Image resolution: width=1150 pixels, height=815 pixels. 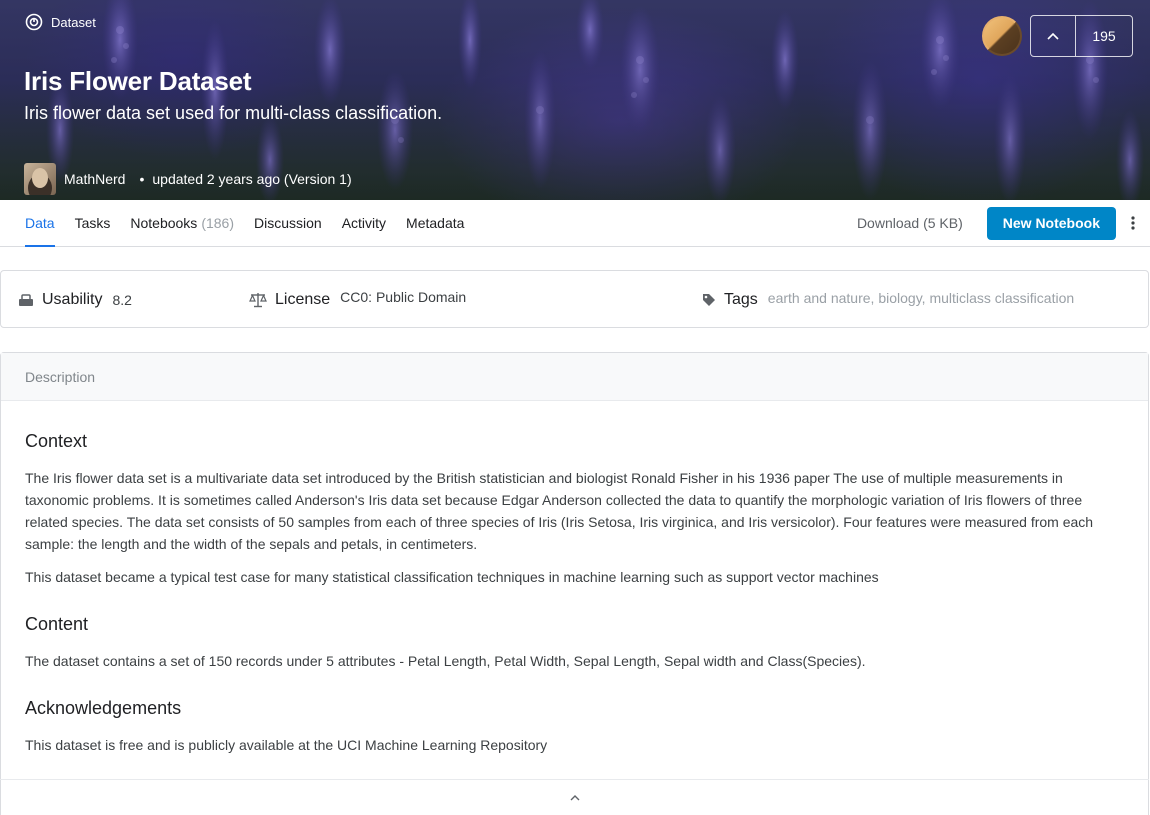 I want to click on vote-box: 195, so click(x=1081, y=36).